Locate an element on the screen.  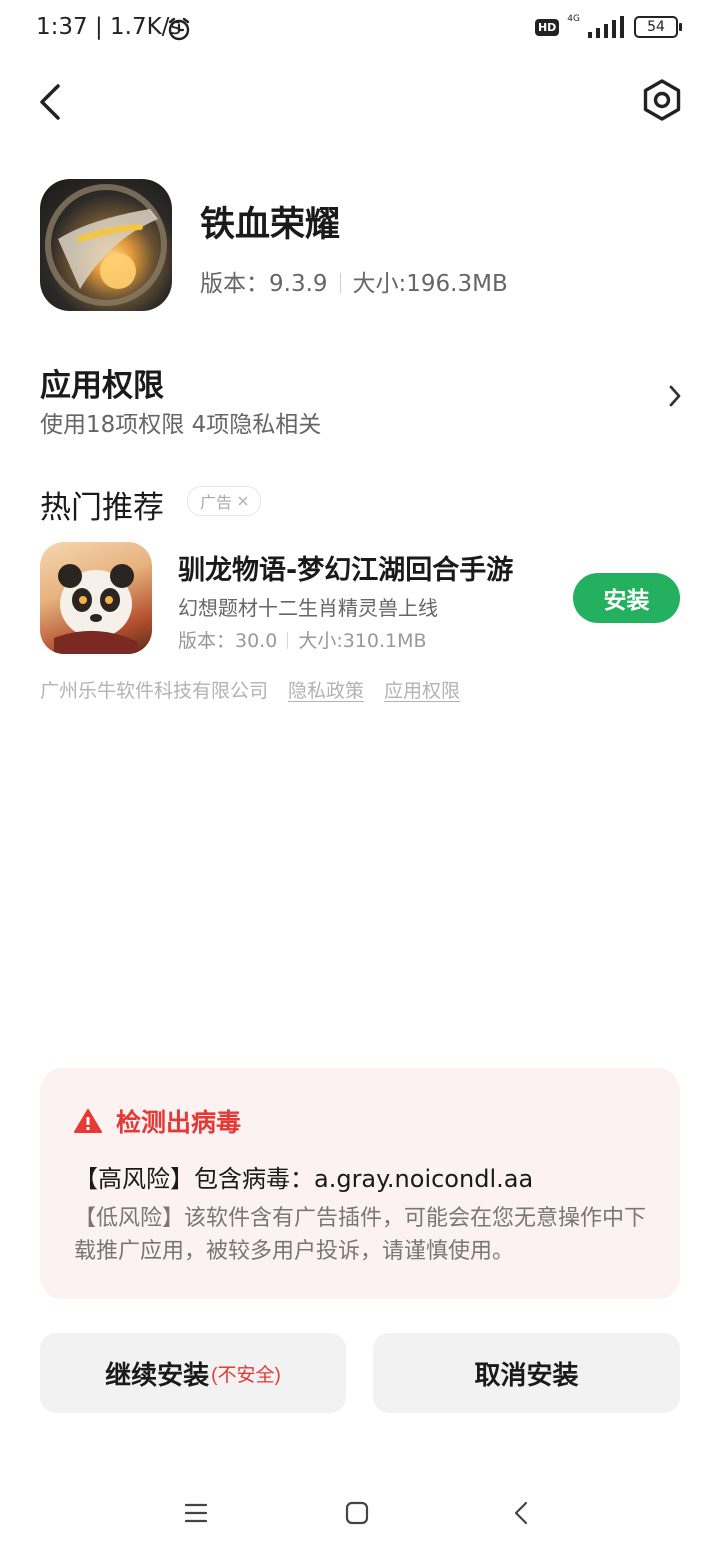
warning-header: 检测出病毒 is located at coordinates (157, 1121).